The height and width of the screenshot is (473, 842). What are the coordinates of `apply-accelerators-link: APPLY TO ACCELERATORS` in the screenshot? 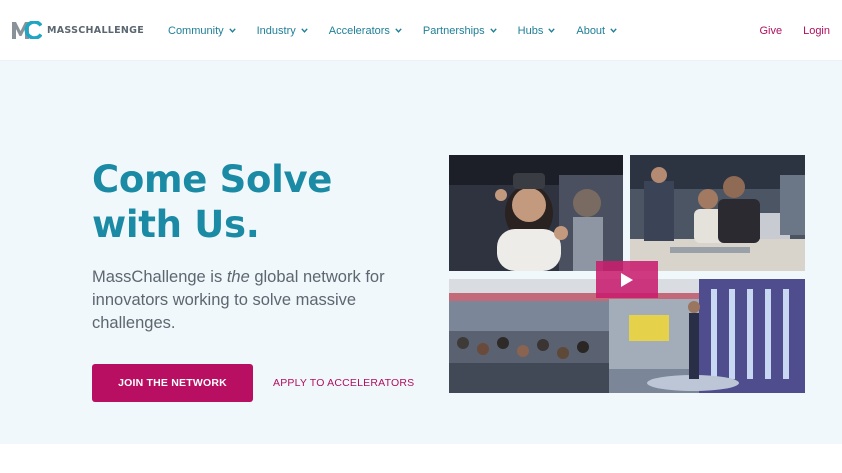 It's located at (343, 383).